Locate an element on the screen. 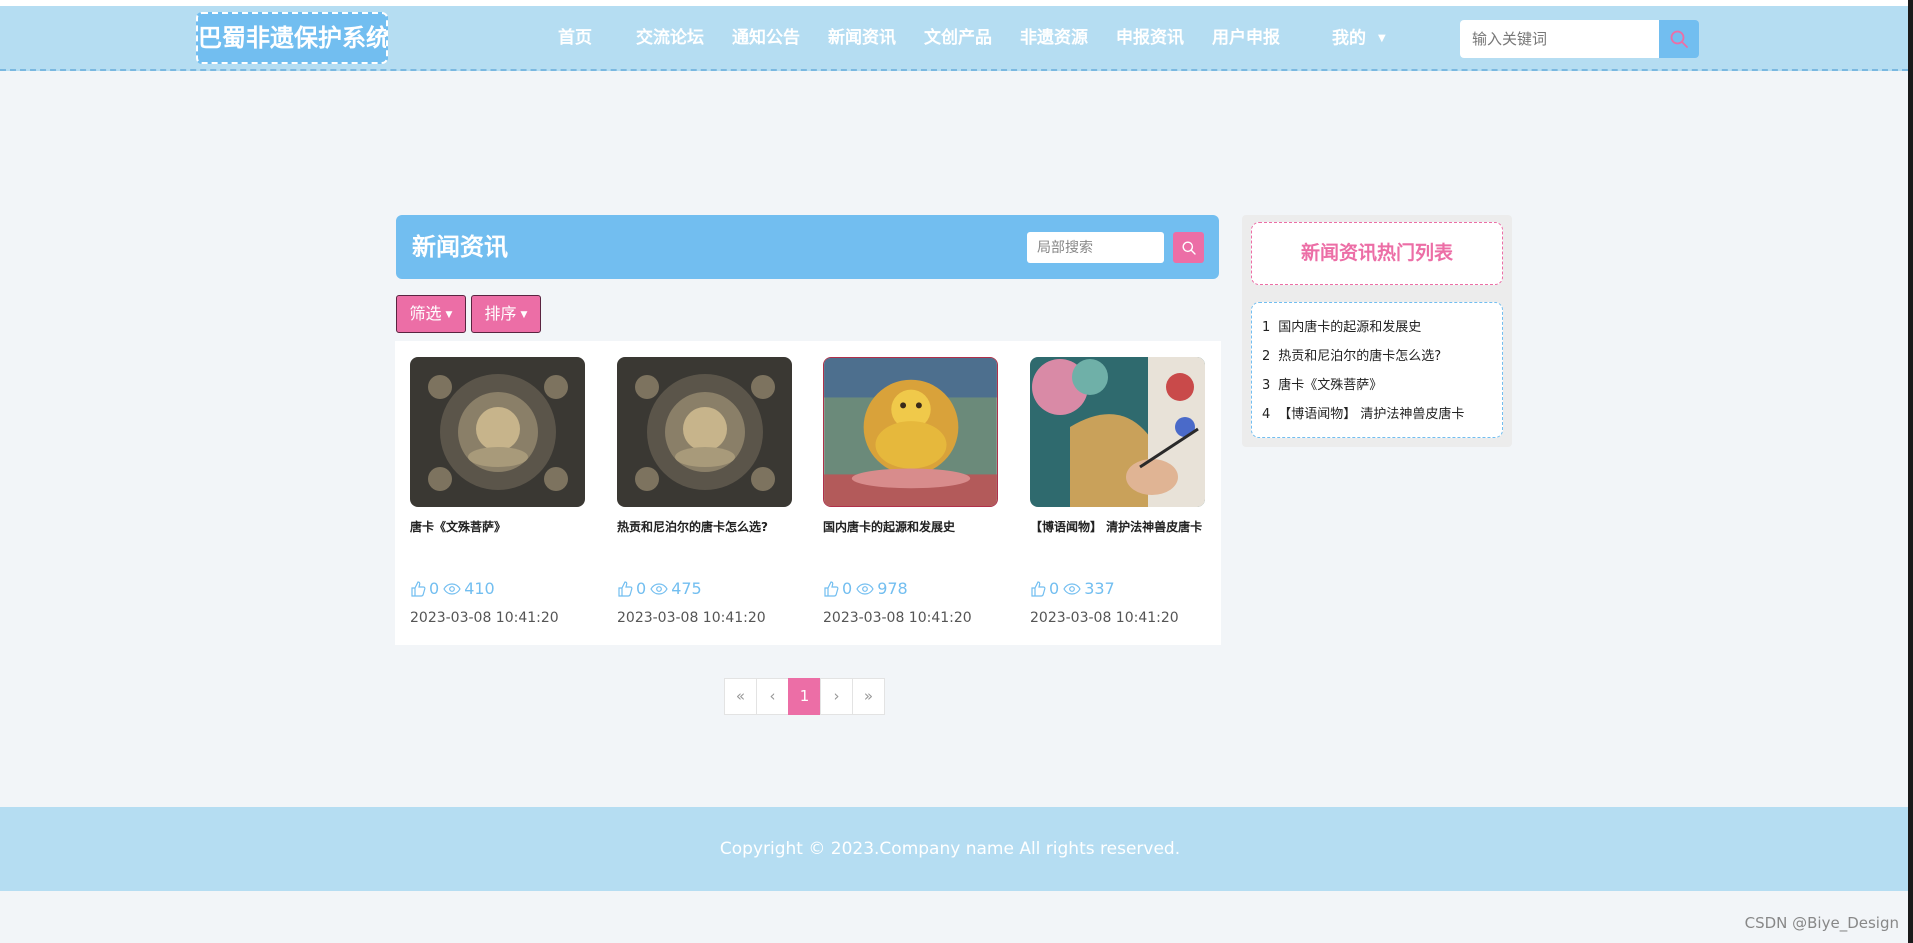  nav-products: 文创产品 is located at coordinates (958, 38).